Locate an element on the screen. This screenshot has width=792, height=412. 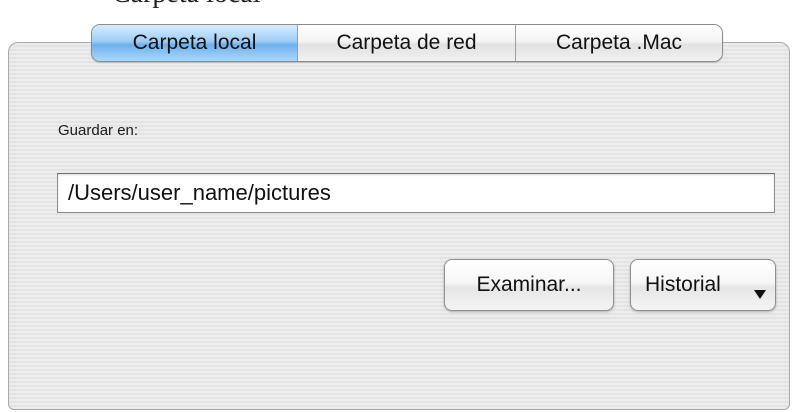
history-button: Historial is located at coordinates (703, 285).